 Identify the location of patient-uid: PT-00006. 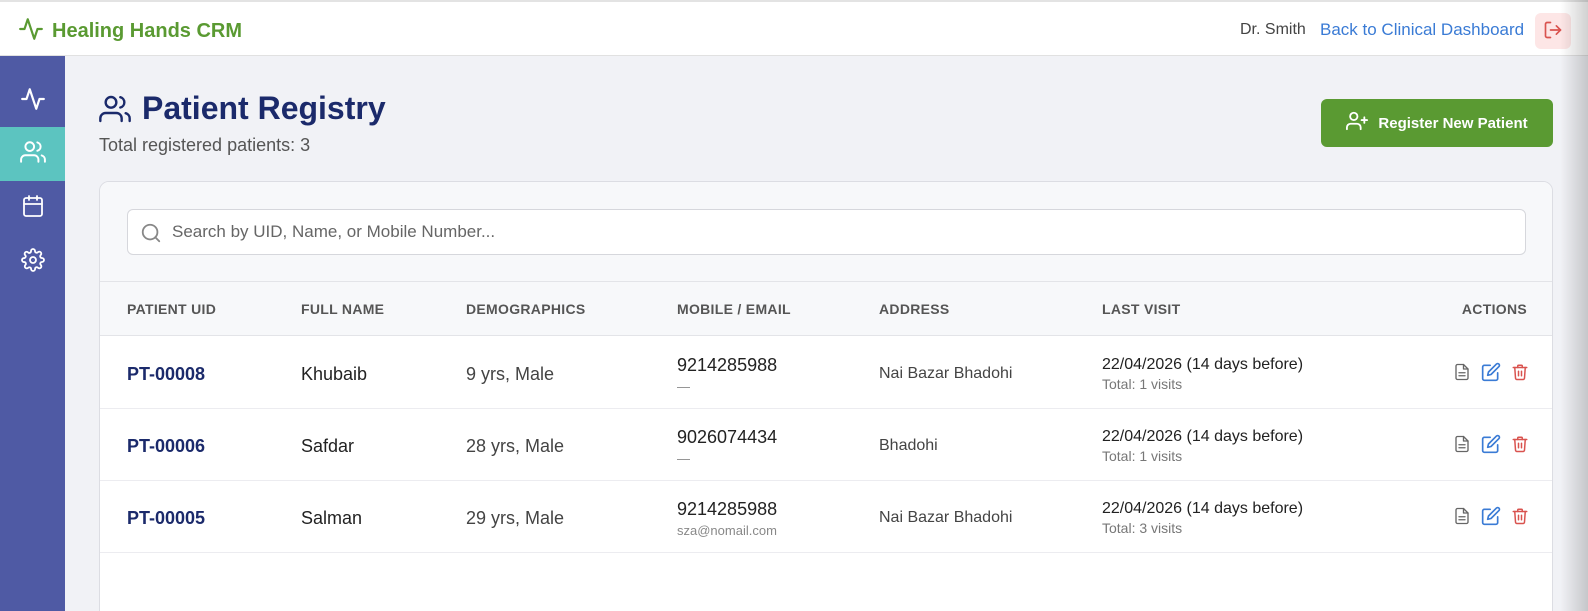
(166, 446).